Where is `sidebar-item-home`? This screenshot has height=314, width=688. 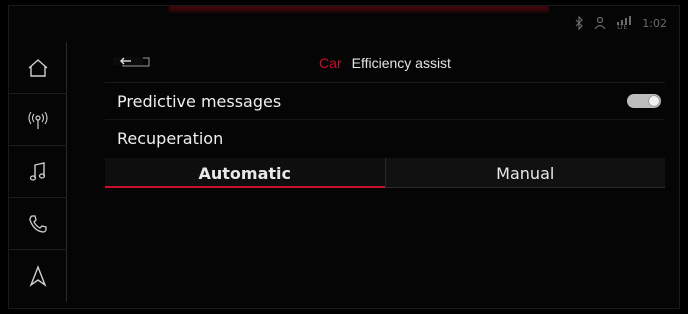
sidebar-item-home is located at coordinates (38, 68).